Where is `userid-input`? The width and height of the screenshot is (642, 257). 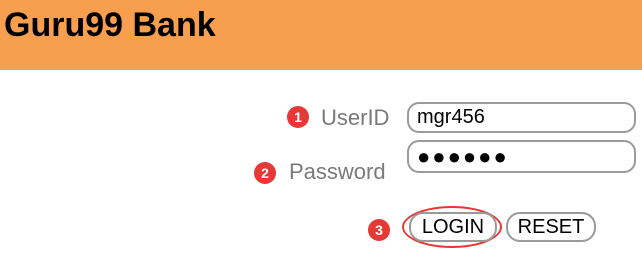
userid-input is located at coordinates (521, 117).